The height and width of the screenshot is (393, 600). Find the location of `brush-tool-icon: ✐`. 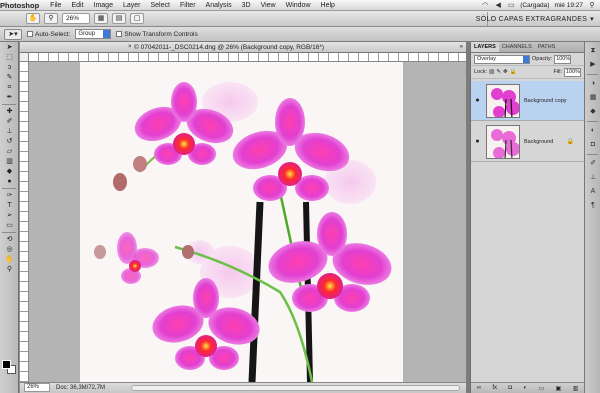

brush-tool-icon: ✐ is located at coordinates (9, 121).